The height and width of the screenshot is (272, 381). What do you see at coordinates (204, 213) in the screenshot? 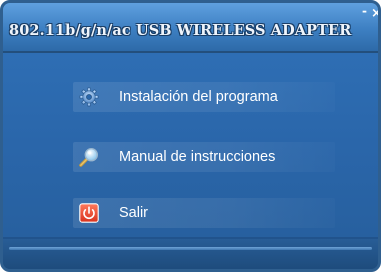
I see `exit-button: Salir` at bounding box center [204, 213].